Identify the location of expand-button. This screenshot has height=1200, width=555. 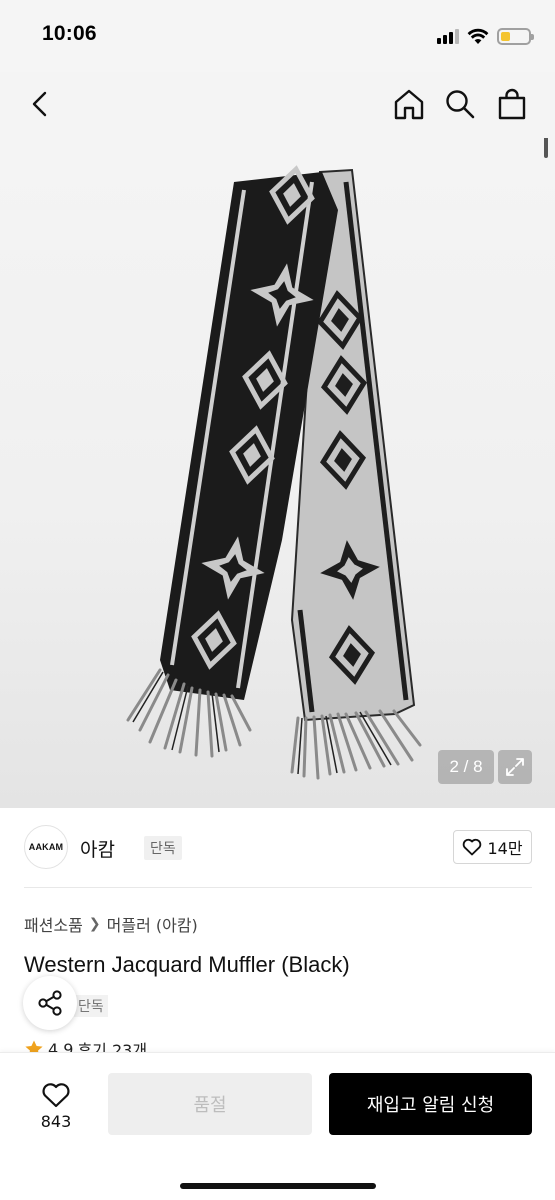
(515, 767).